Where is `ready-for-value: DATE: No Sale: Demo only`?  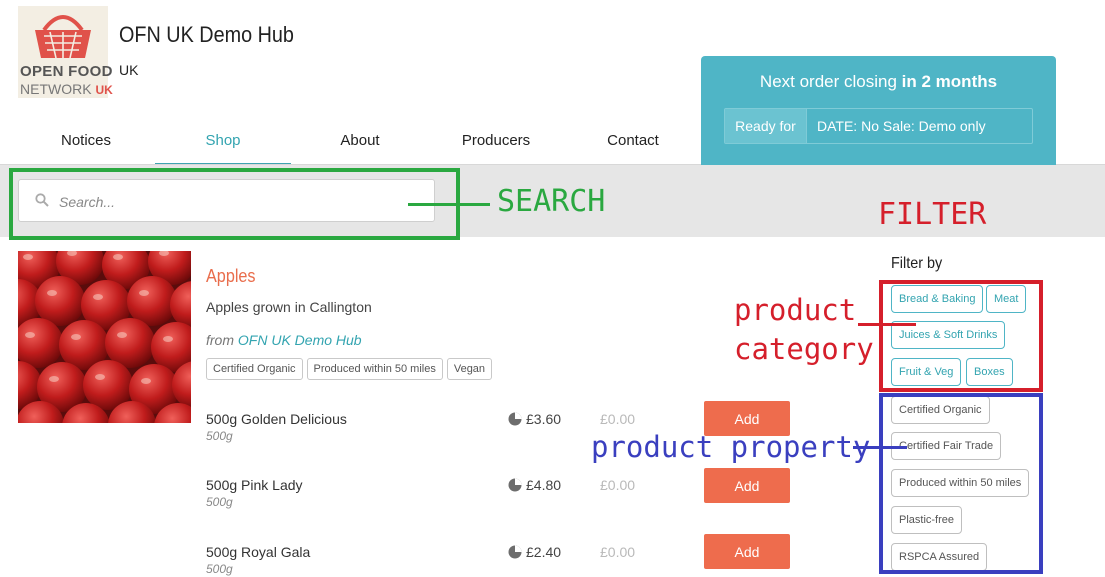 ready-for-value: DATE: No Sale: Demo only is located at coordinates (919, 126).